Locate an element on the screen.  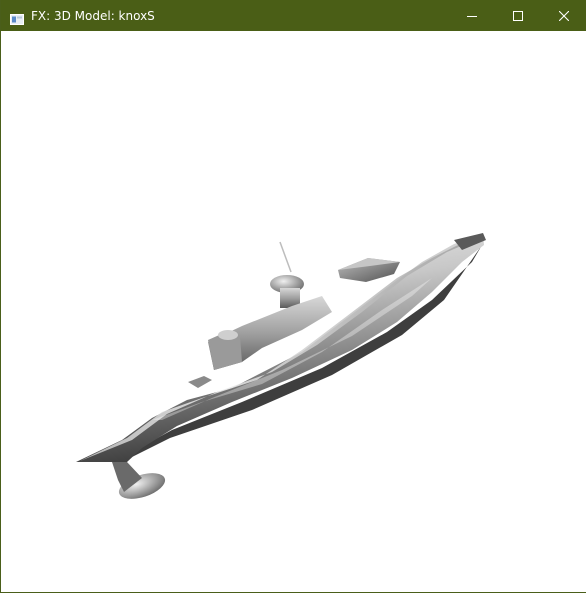
minimize-icon is located at coordinates (472, 16).